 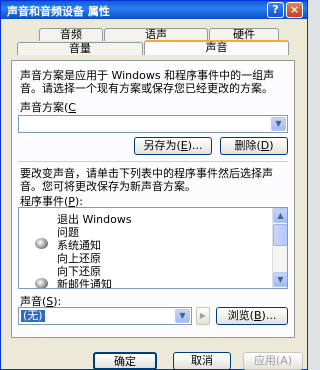 I want to click on change-instructions: 要改变声音，请单击下列表中的程序事件然后选择声音。您可将更改保存为新声音方案。, so click(x=146, y=180).